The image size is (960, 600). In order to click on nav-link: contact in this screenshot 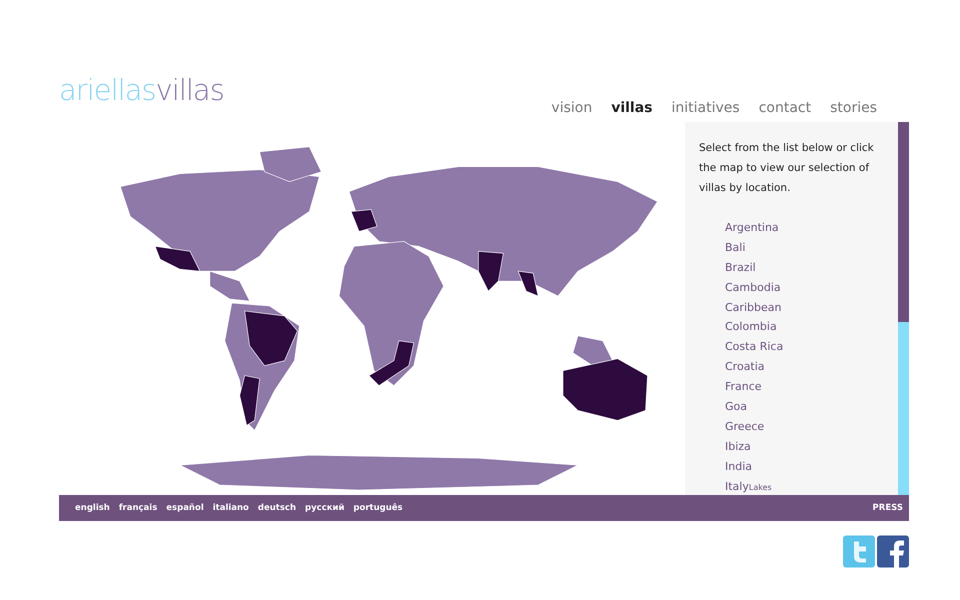, I will do `click(785, 108)`.